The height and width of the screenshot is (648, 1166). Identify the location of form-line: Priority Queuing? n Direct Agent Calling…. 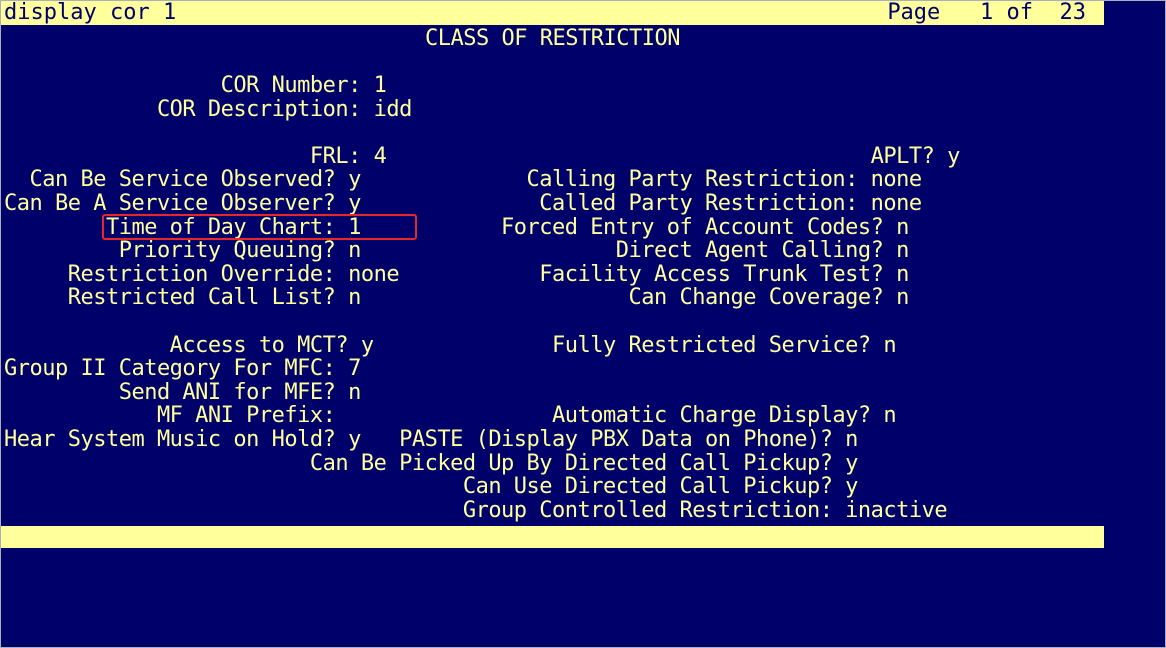
(457, 251).